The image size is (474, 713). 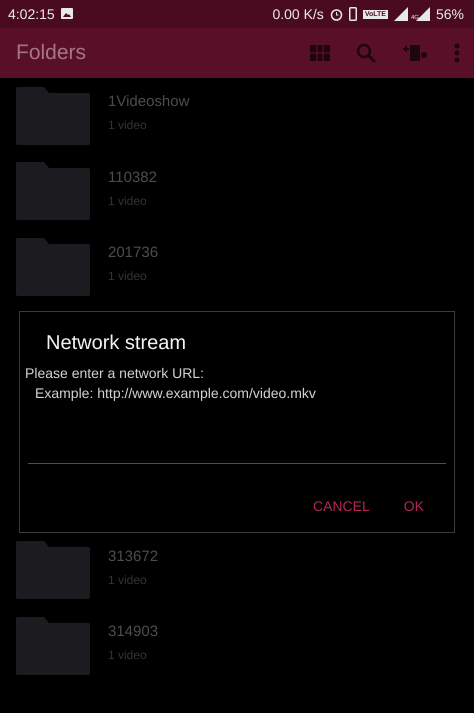 I want to click on alarm-icon, so click(x=336, y=14).